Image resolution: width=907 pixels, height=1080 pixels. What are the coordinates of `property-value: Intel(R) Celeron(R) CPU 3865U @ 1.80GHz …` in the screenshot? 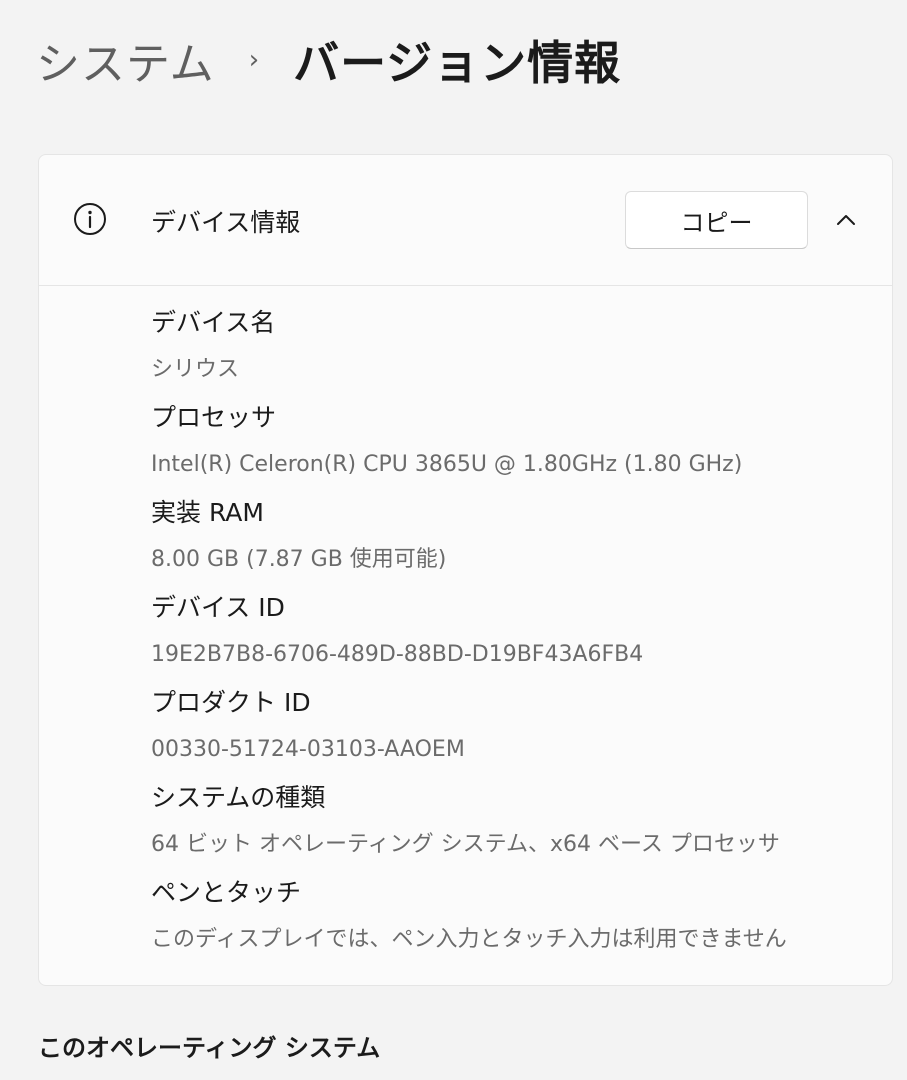 It's located at (447, 464).